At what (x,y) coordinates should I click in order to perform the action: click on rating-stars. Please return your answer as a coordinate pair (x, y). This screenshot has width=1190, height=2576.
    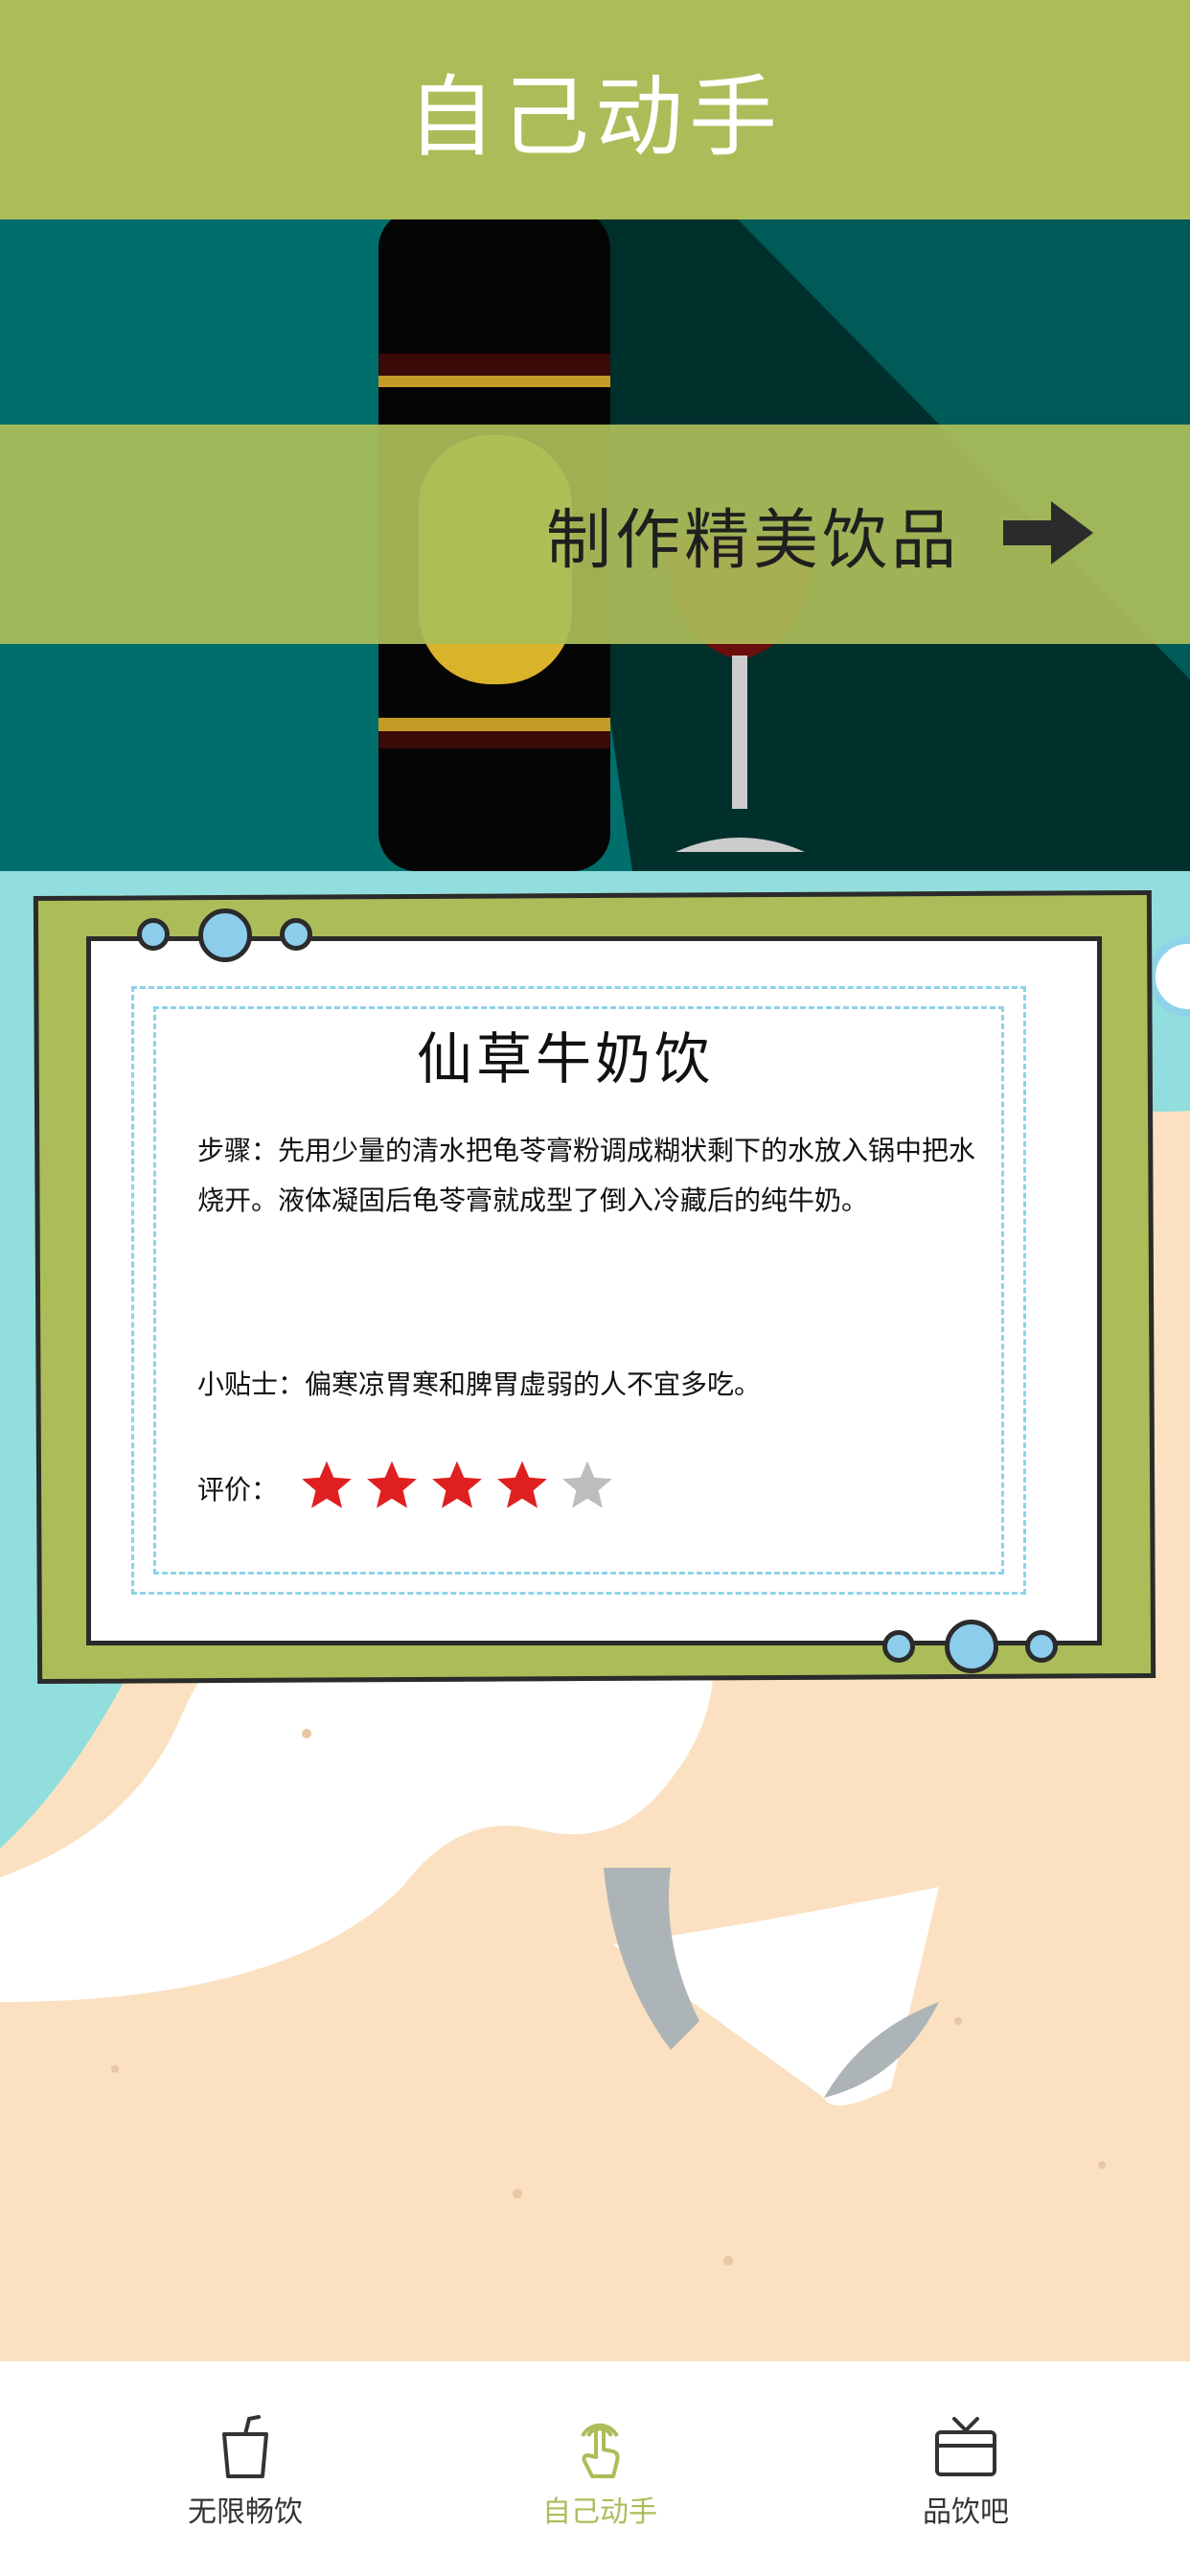
    Looking at the image, I should click on (462, 1486).